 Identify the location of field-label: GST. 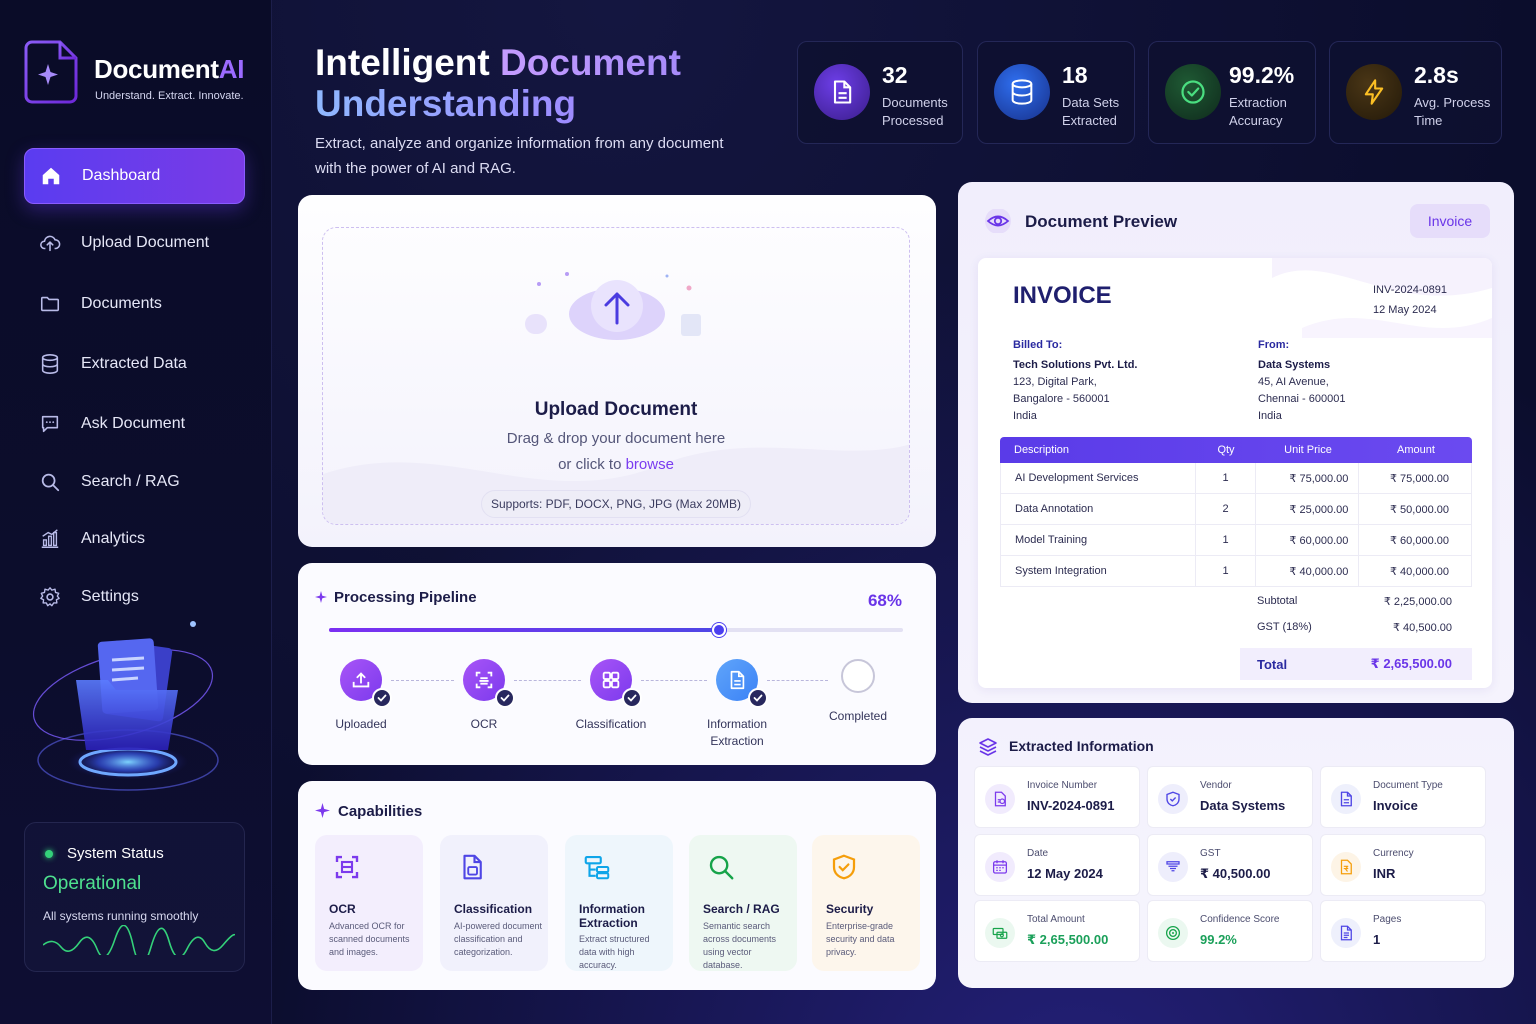
(1210, 853).